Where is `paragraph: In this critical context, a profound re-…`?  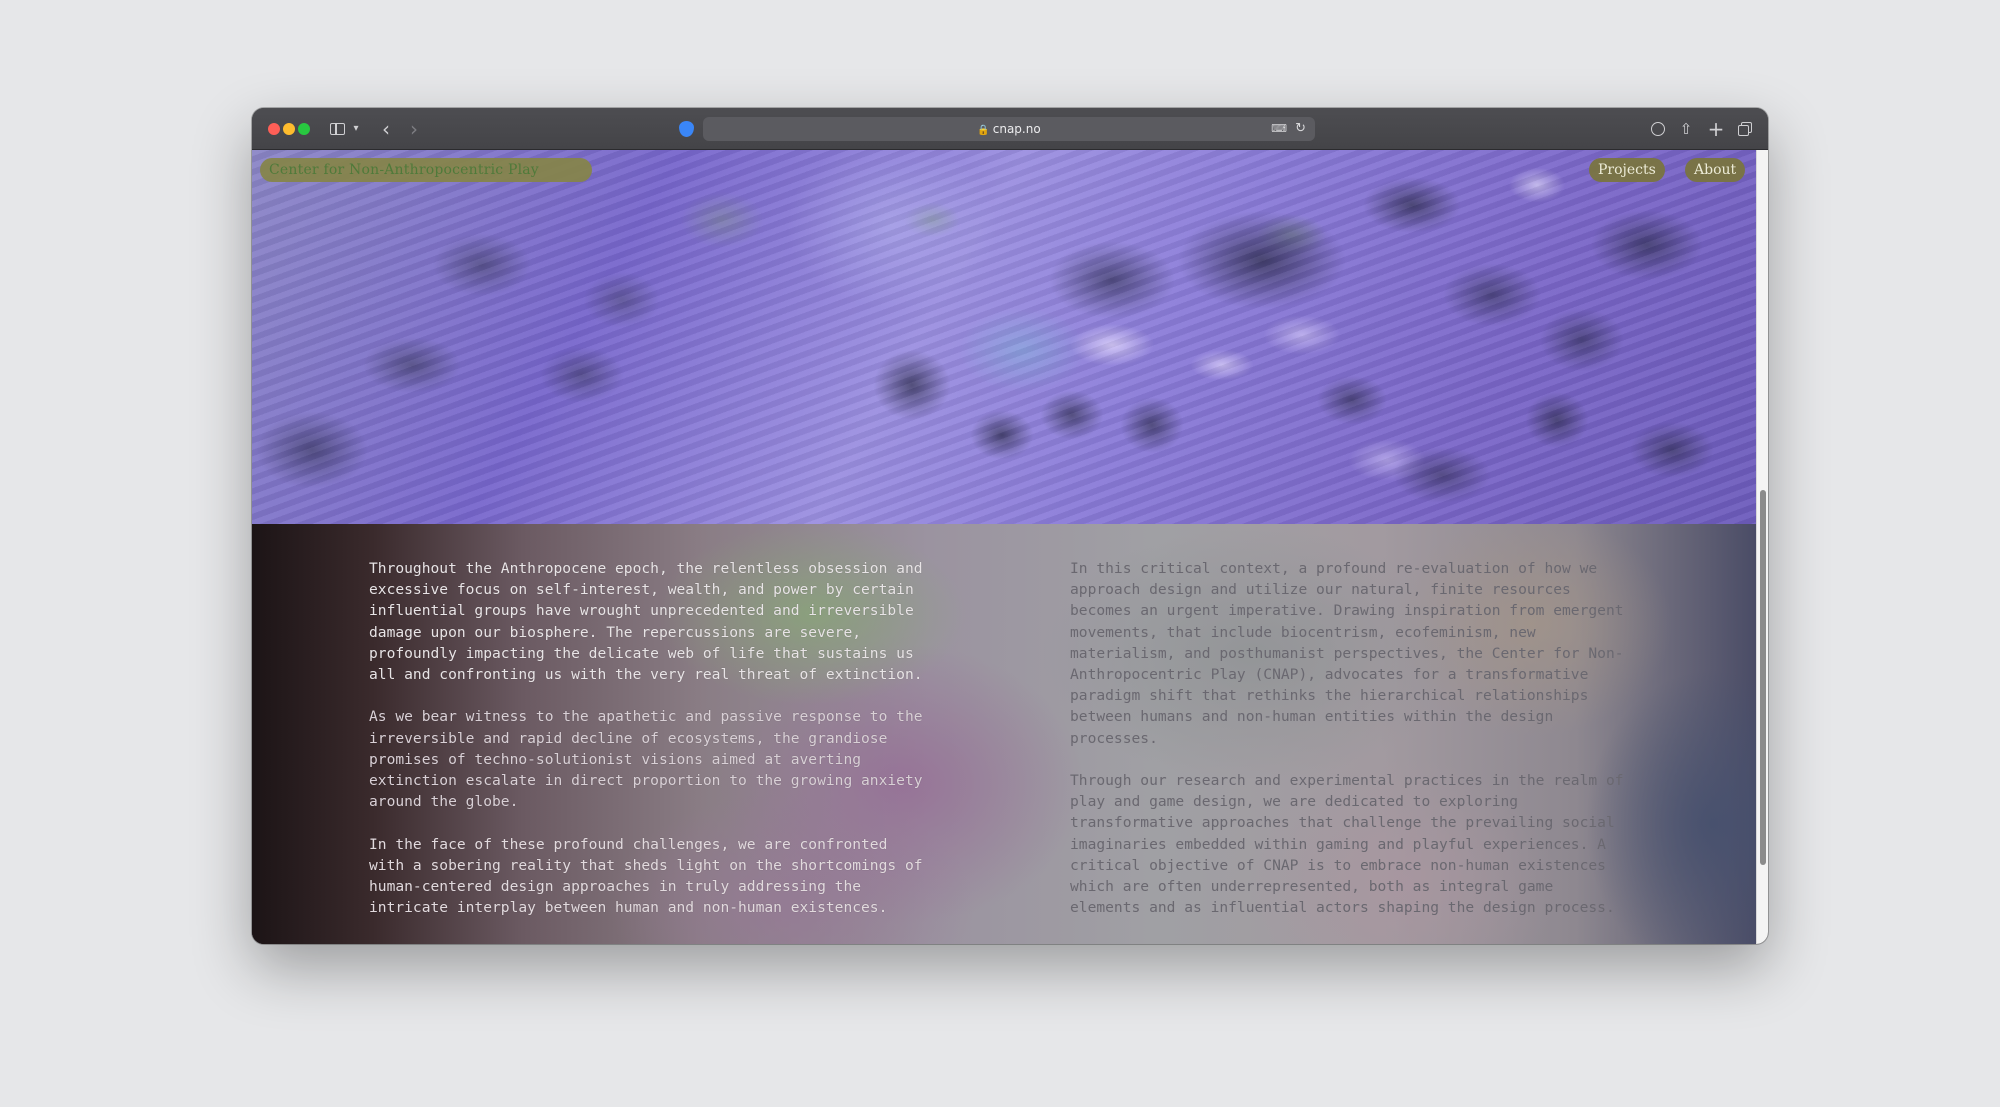 paragraph: In this critical context, a profound re-… is located at coordinates (1347, 653).